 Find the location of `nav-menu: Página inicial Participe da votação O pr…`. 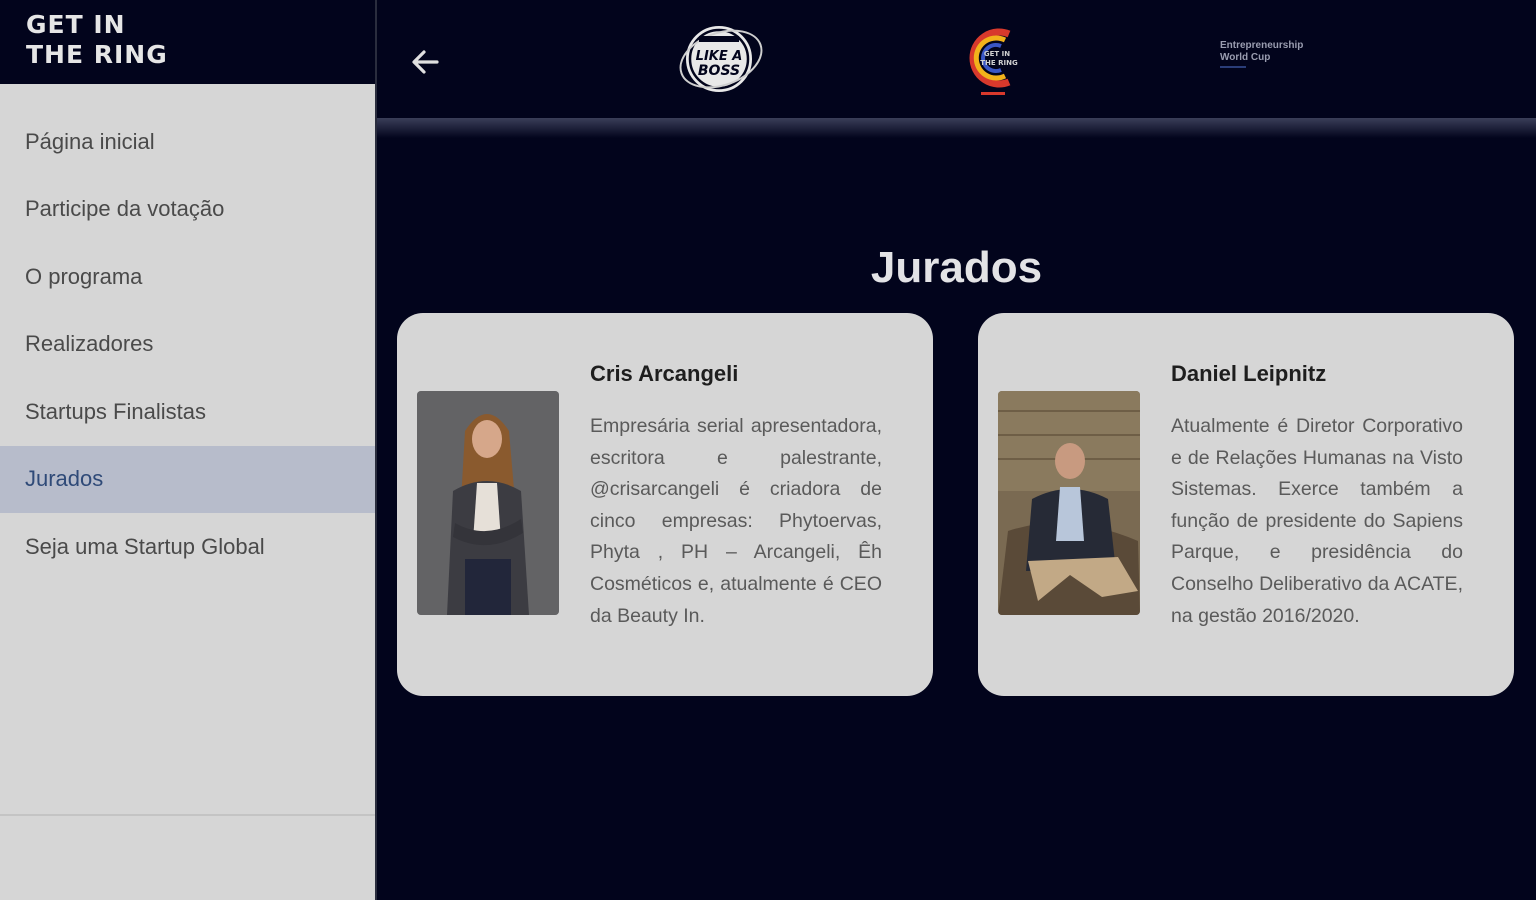

nav-menu: Página inicial Participe da votação O pr… is located at coordinates (187, 344).